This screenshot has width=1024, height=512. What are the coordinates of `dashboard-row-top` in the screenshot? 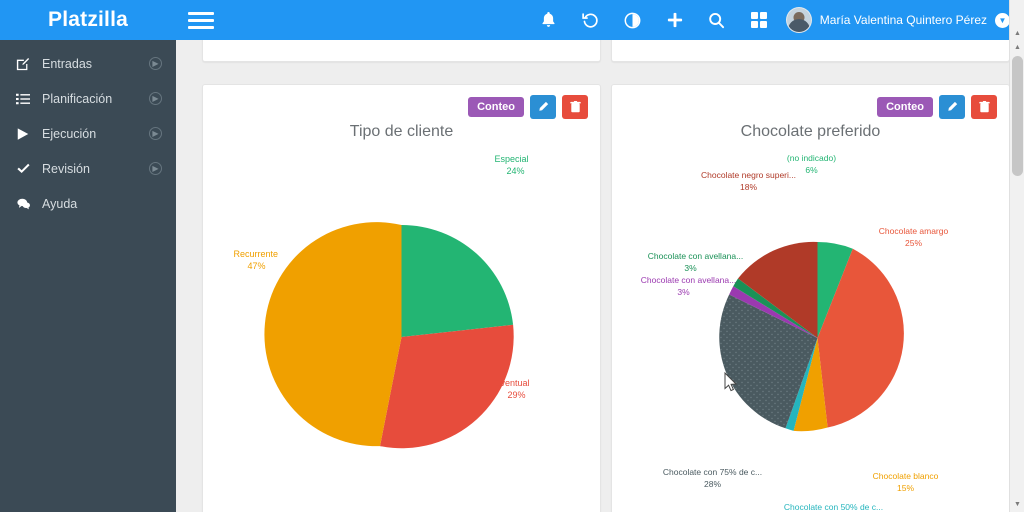 It's located at (606, 51).